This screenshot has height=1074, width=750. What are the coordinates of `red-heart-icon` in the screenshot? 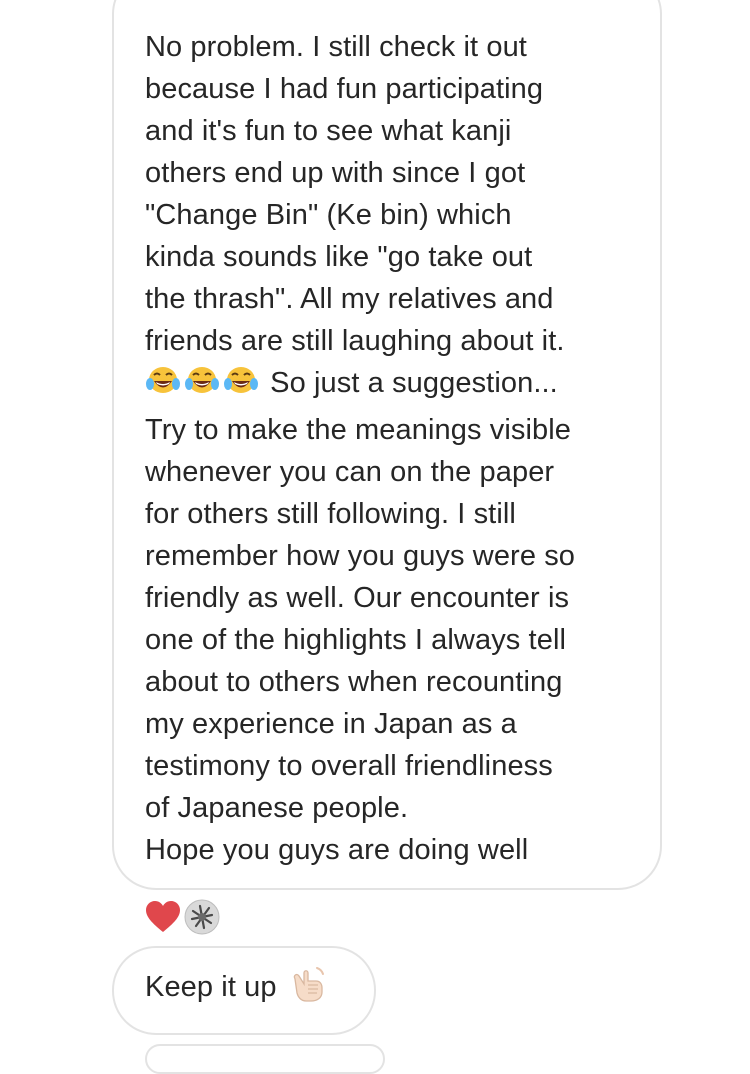 It's located at (163, 916).